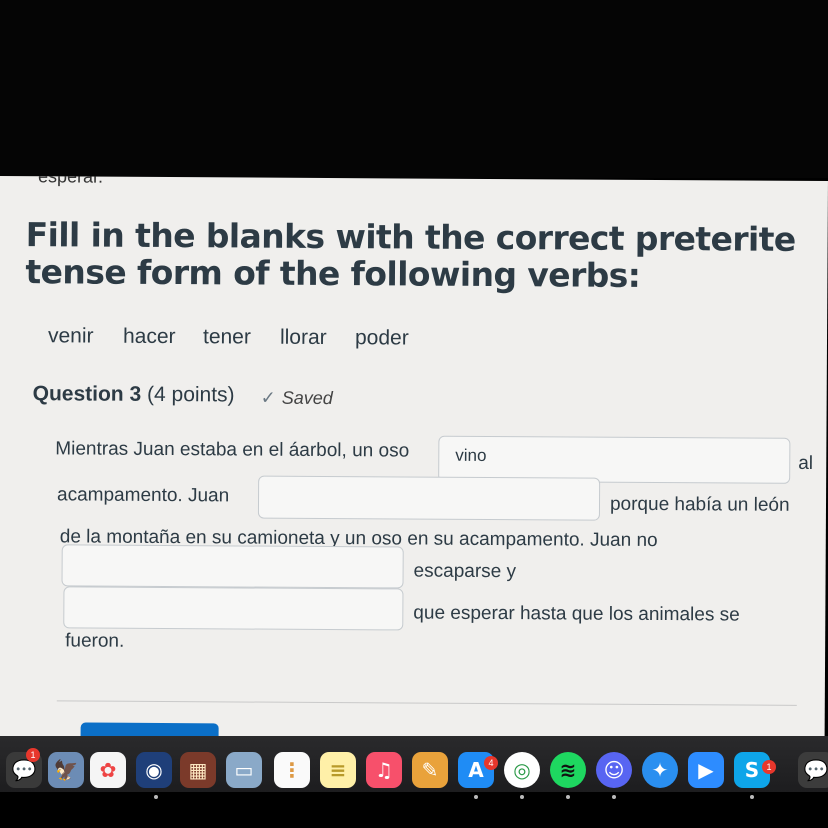  Describe the element at coordinates (706, 770) in the screenshot. I see `zoom-icon: ▶` at that location.